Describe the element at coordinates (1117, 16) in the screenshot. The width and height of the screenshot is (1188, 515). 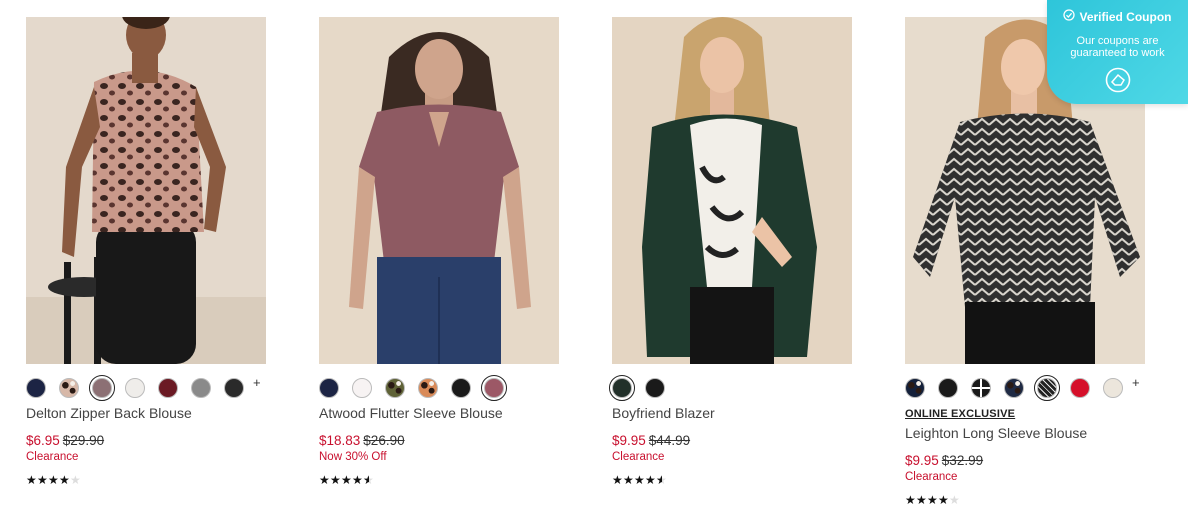
I see `coupon-title: Verified Coupon` at that location.